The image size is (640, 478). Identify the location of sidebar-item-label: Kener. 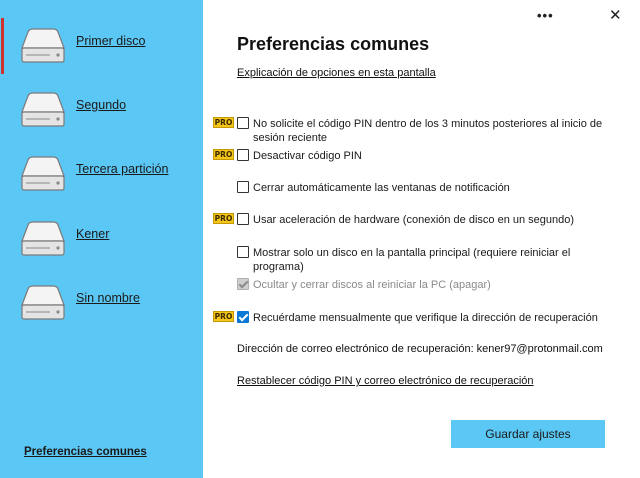
(93, 234).